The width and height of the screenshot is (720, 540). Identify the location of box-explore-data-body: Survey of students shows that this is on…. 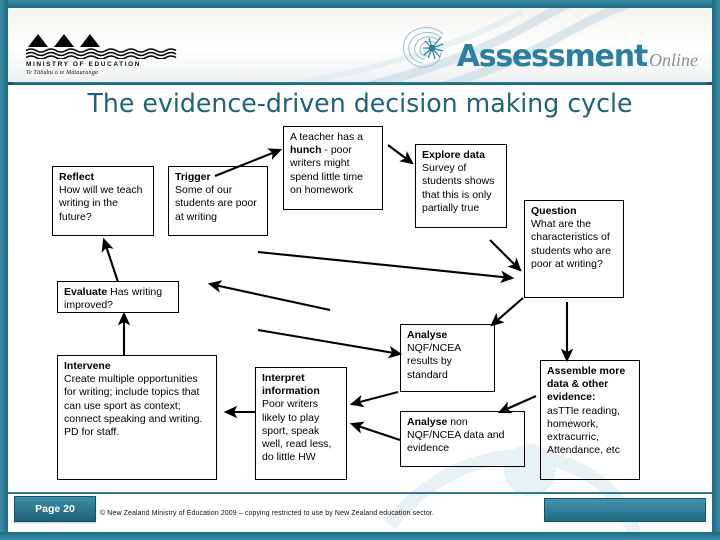
(458, 188).